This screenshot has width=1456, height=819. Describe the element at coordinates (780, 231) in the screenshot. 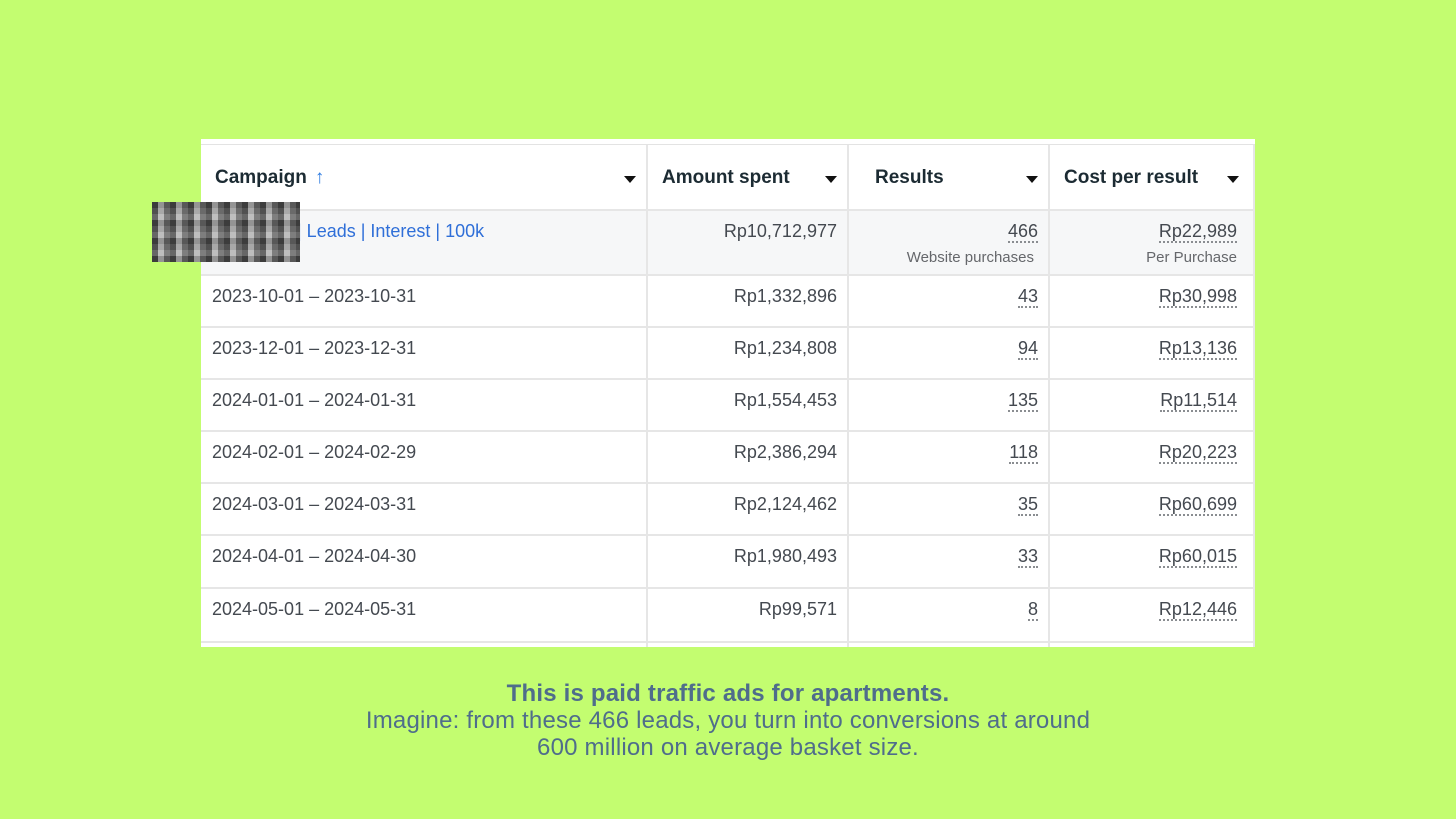

I see `total-amount-spent: Rp10,712,977` at that location.